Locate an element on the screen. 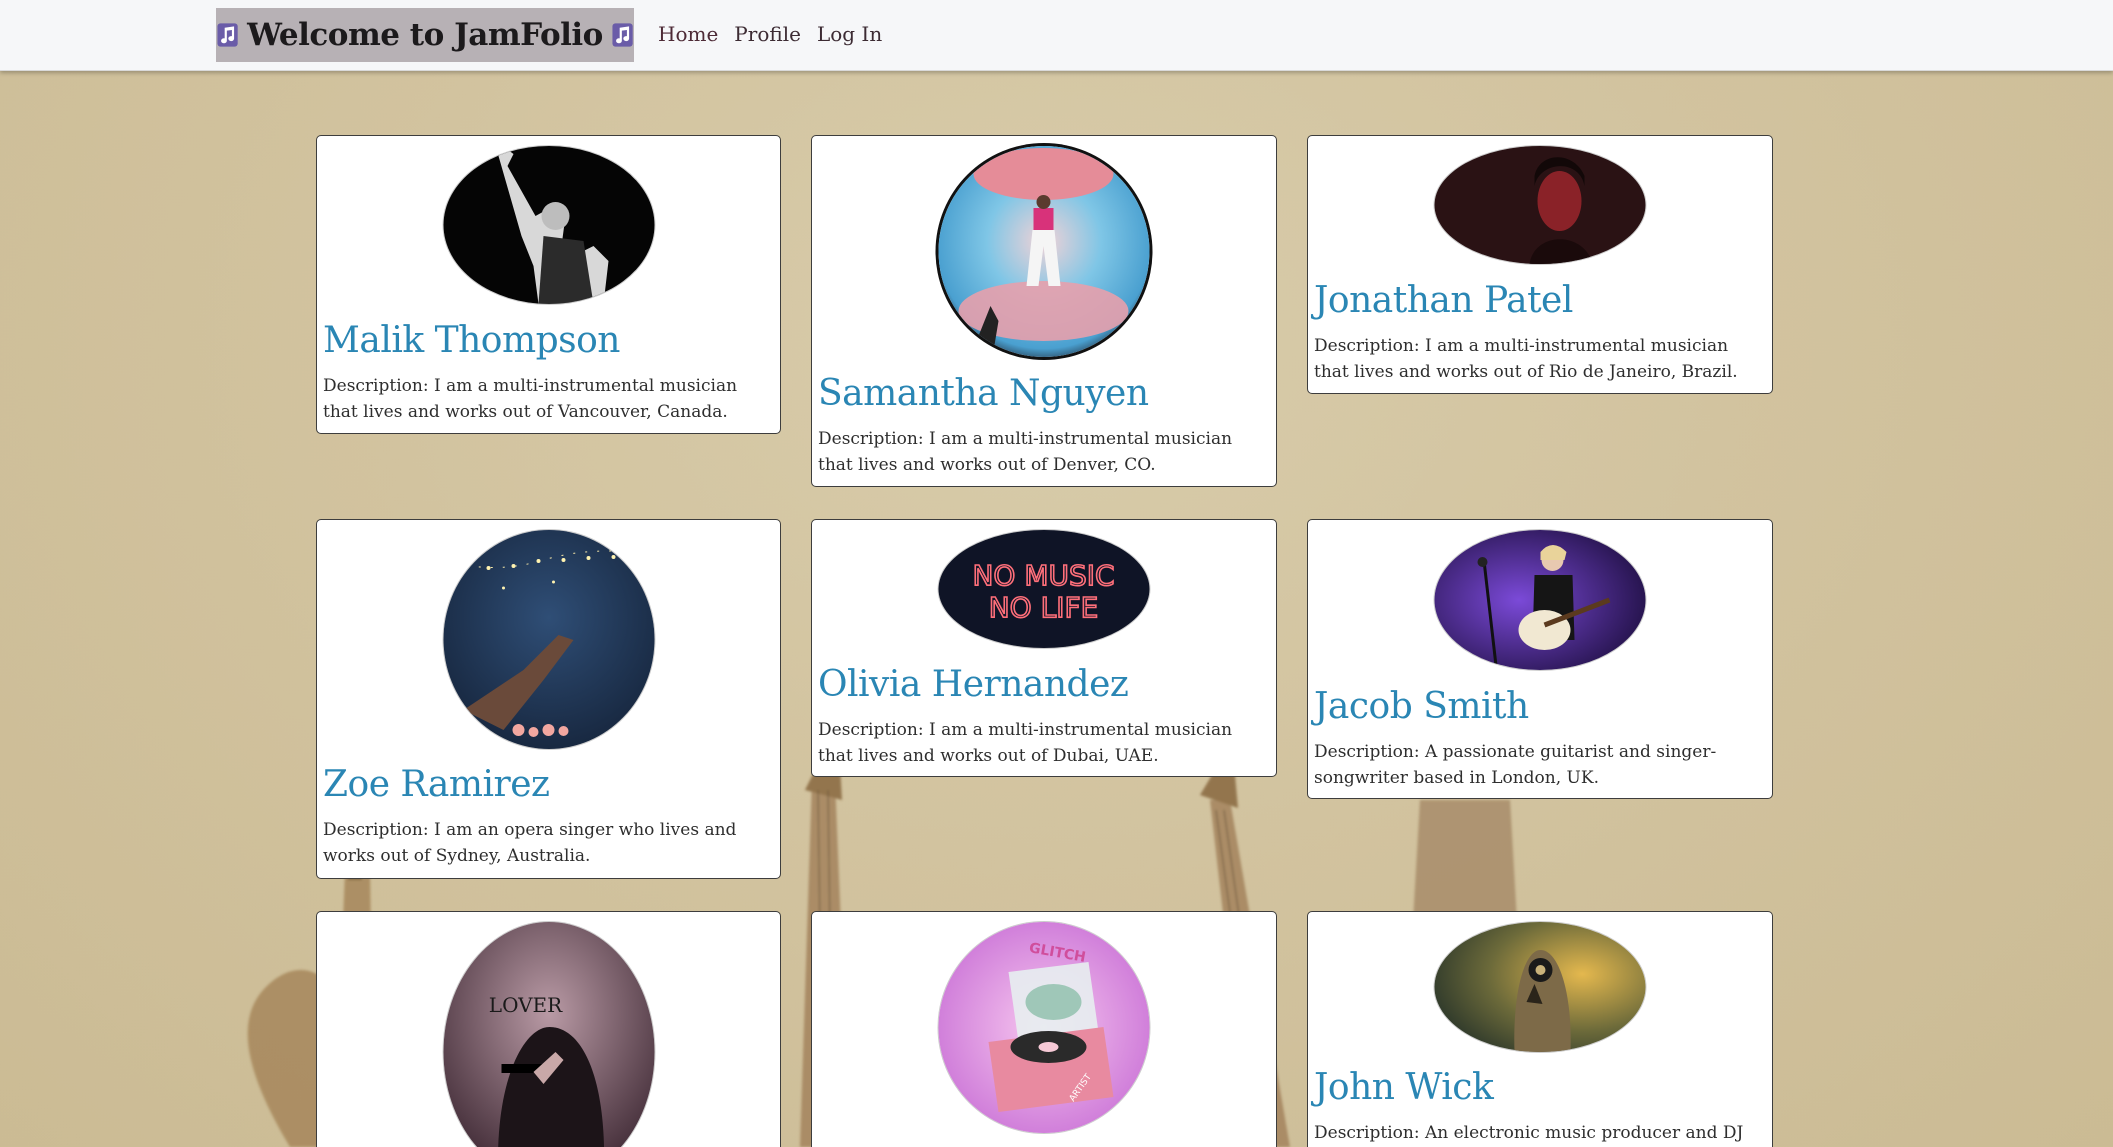 This screenshot has height=1147, width=2113. musician-name: Zoe Ramirez is located at coordinates (436, 784).